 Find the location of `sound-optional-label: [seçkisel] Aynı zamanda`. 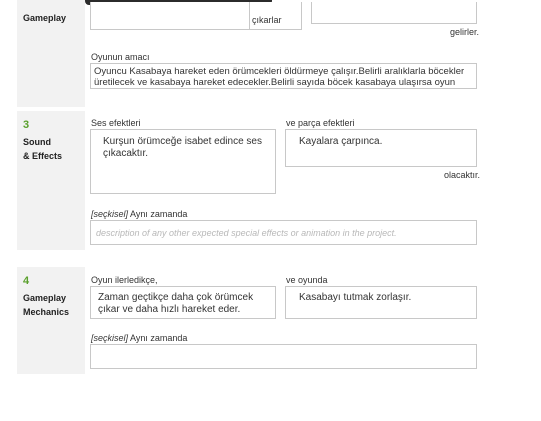

sound-optional-label: [seçkisel] Aynı zamanda is located at coordinates (139, 214).